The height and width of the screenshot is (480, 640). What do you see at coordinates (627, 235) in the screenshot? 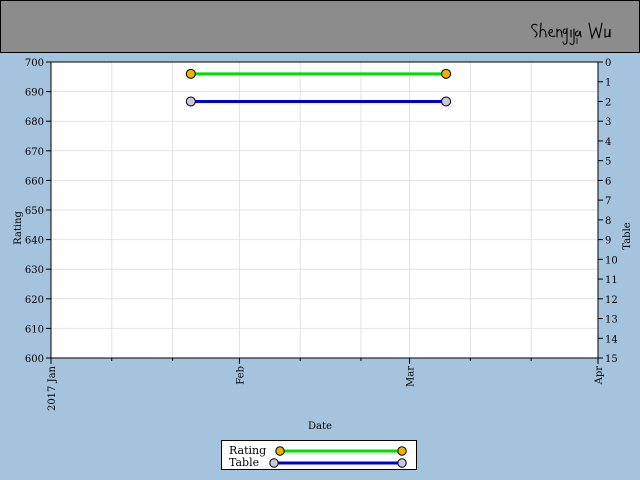
I see `y-axis-right-title: Table` at bounding box center [627, 235].